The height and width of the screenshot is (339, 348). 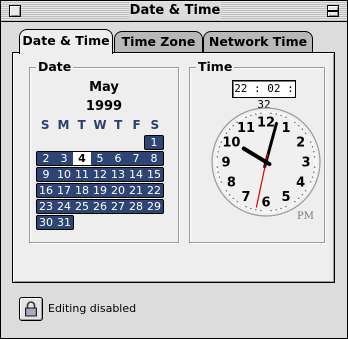 What do you see at coordinates (64, 158) in the screenshot?
I see `calendar-day: 3` at bounding box center [64, 158].